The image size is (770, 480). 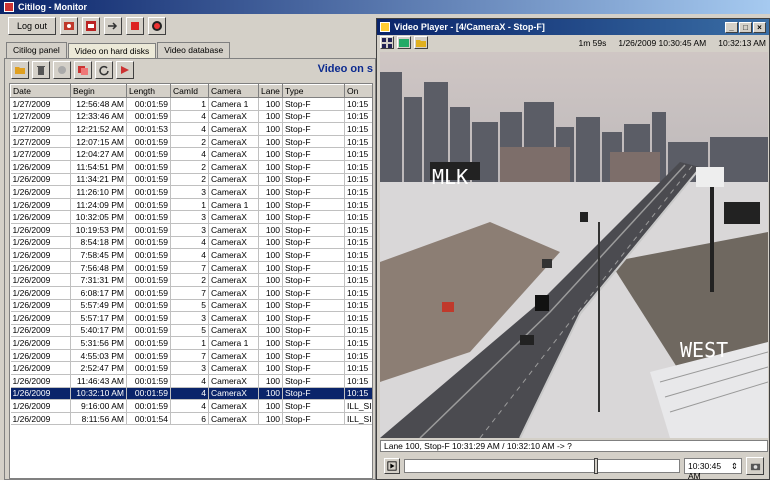 I want to click on column-header: Length, so click(x=148, y=91).